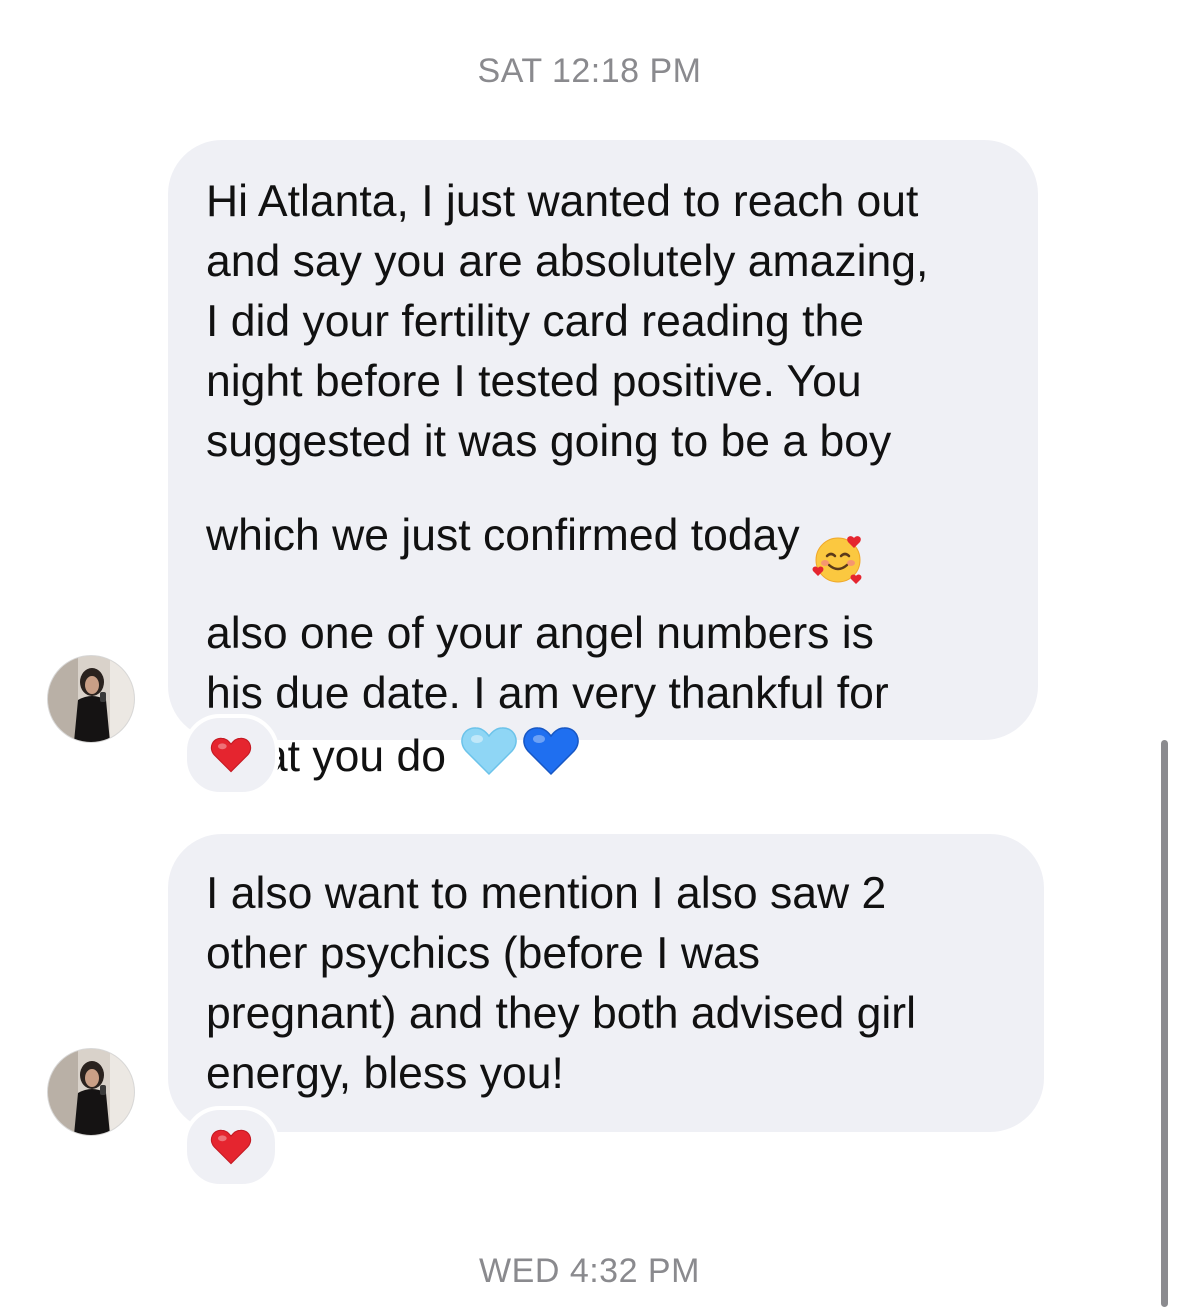 This screenshot has width=1179, height=1307. I want to click on message-line-with-emoji: what you do, so click(603, 759).